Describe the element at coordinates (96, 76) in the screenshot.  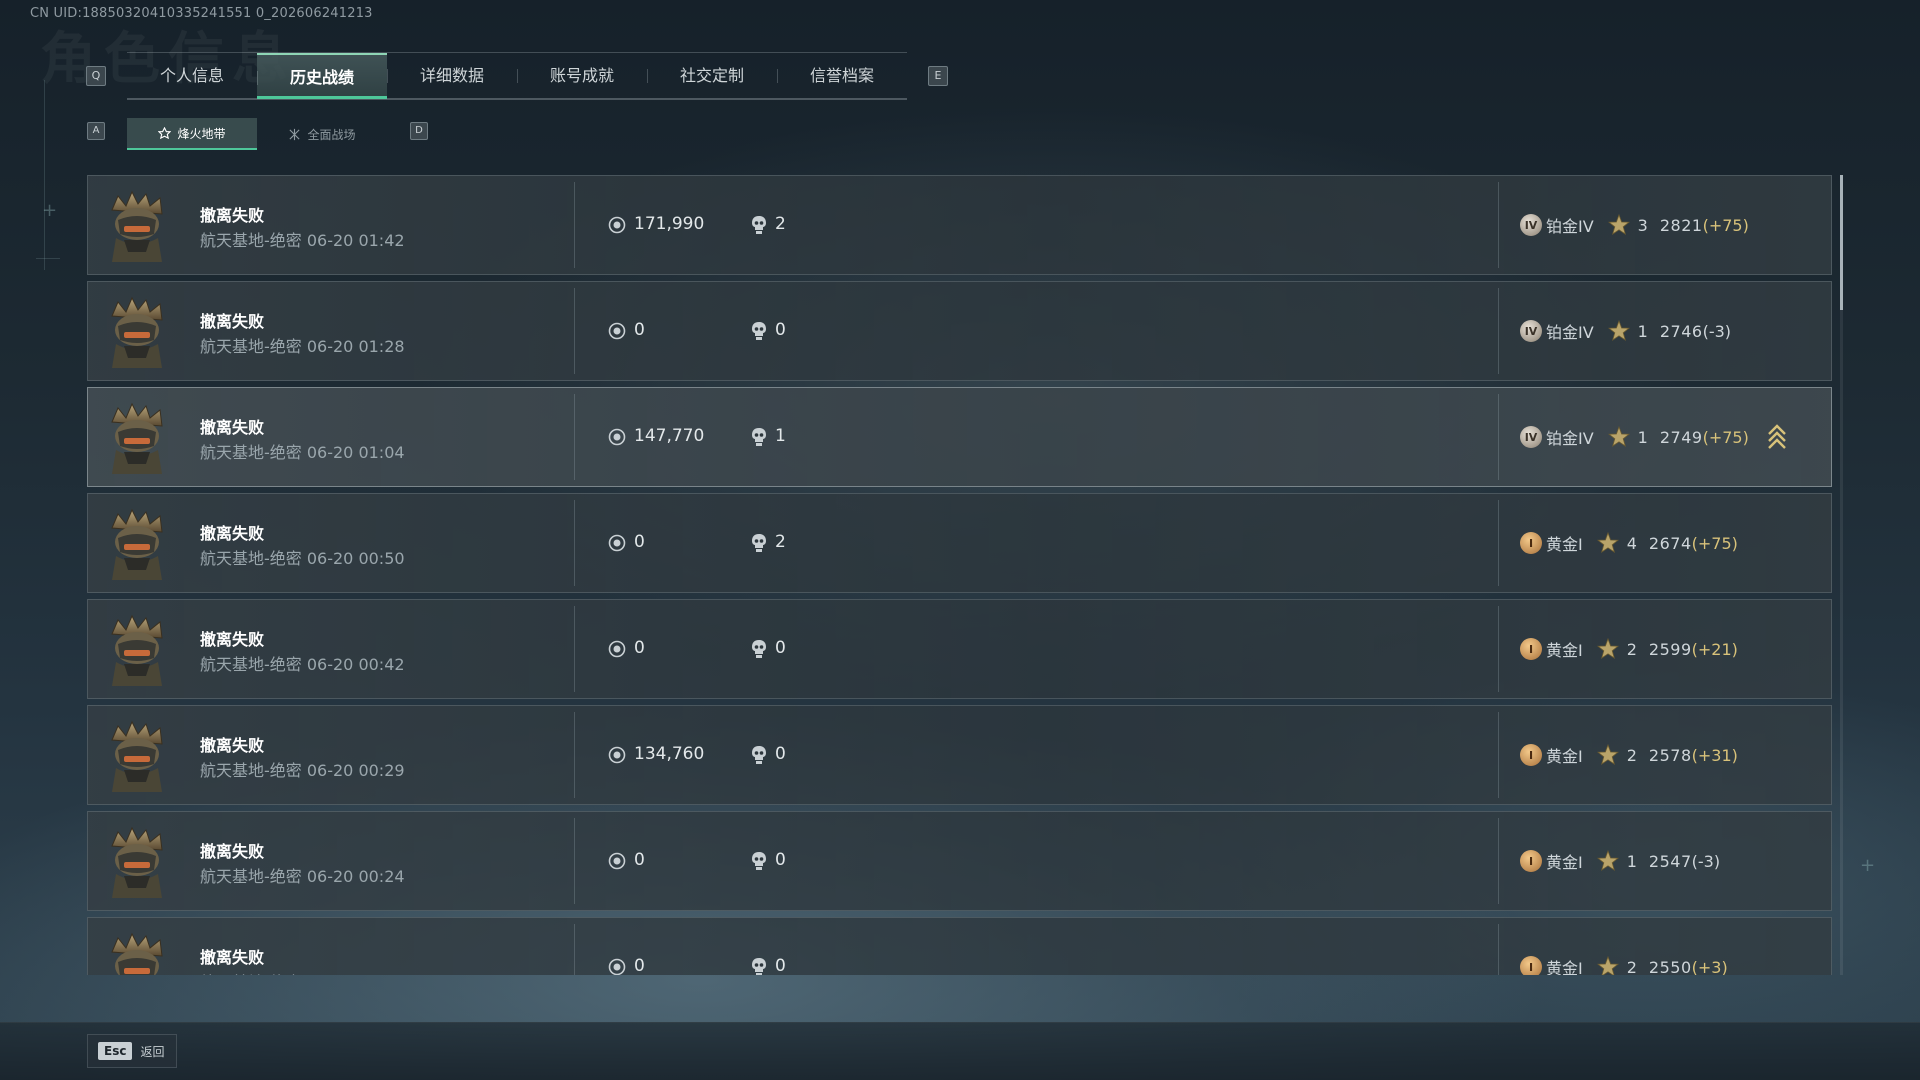
I see `tab-prev-key: Q` at that location.